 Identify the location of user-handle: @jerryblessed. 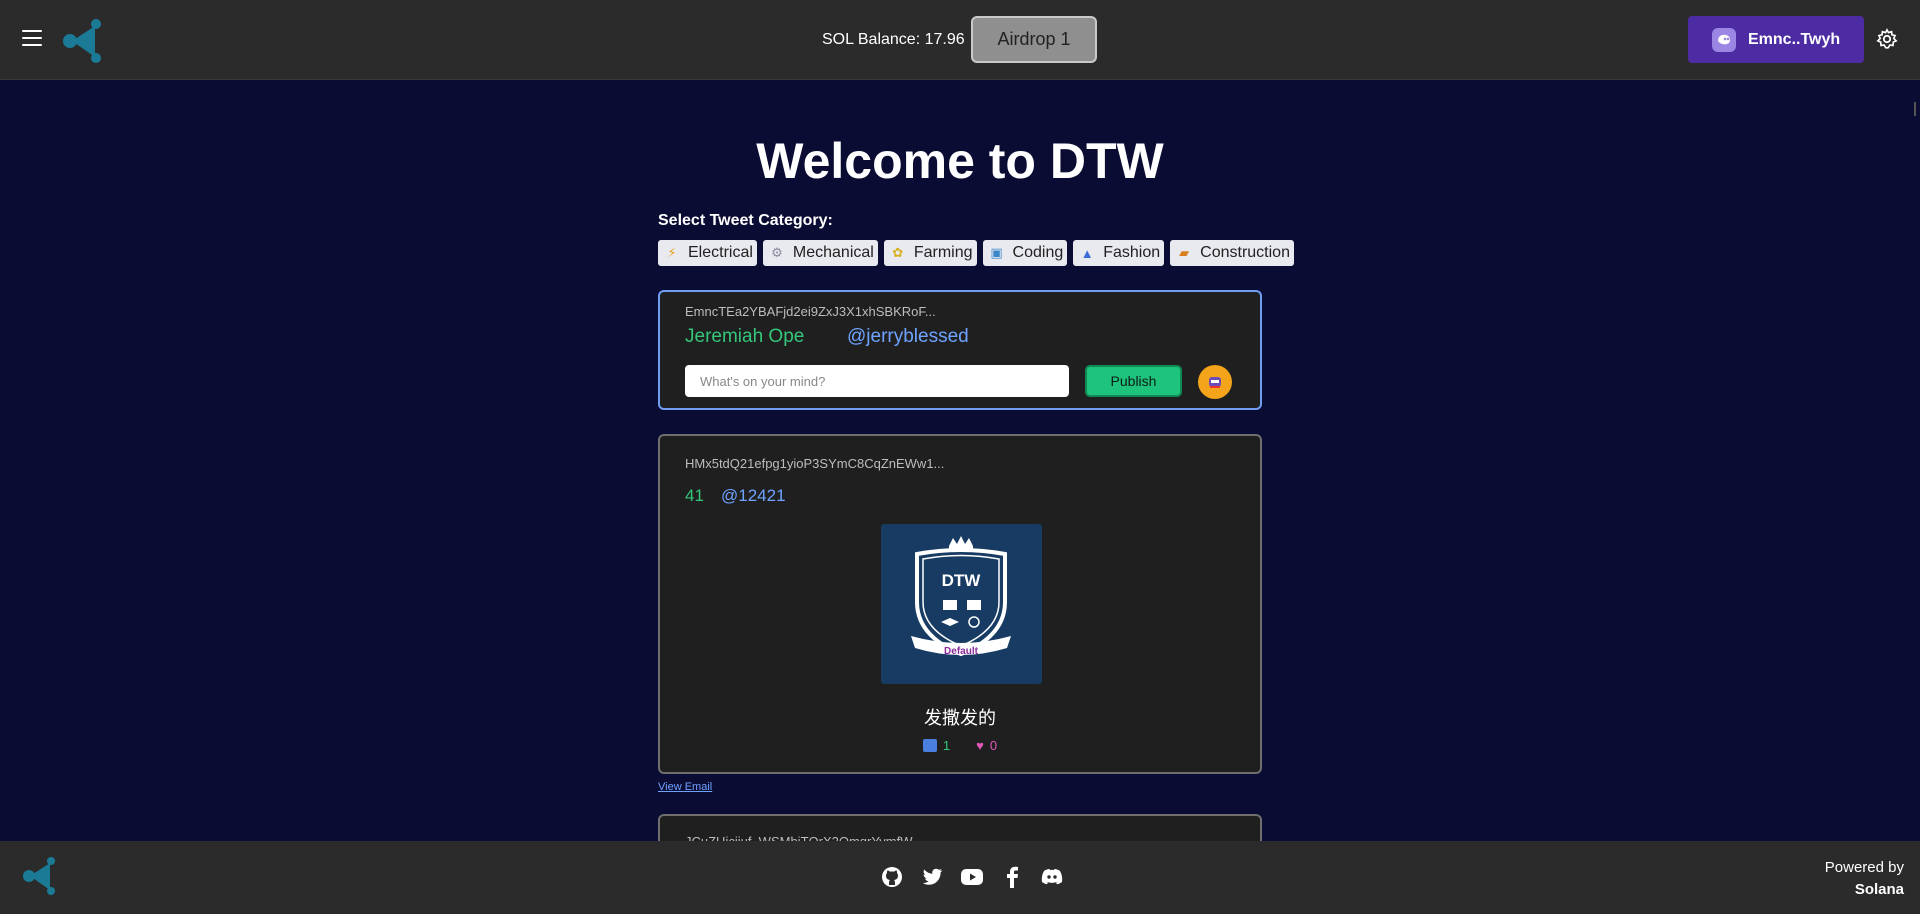
(908, 336).